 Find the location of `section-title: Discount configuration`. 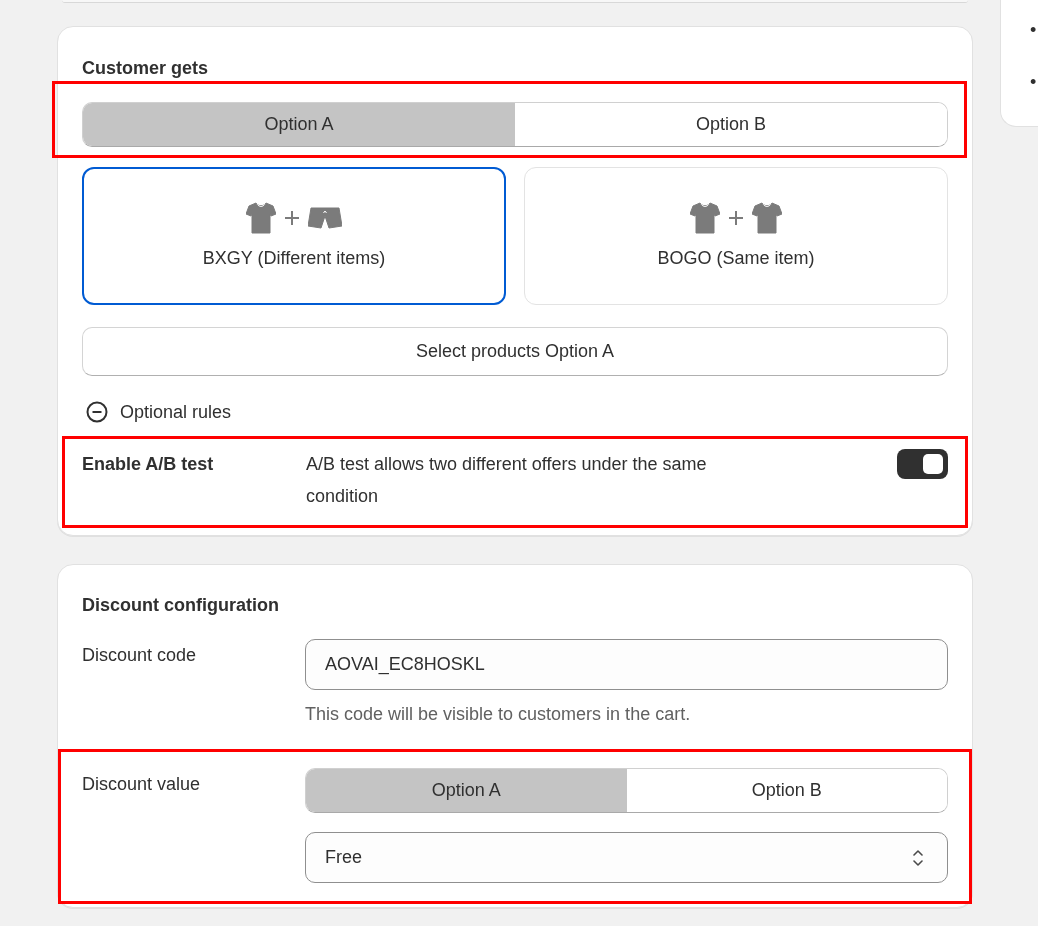

section-title: Discount configuration is located at coordinates (180, 605).